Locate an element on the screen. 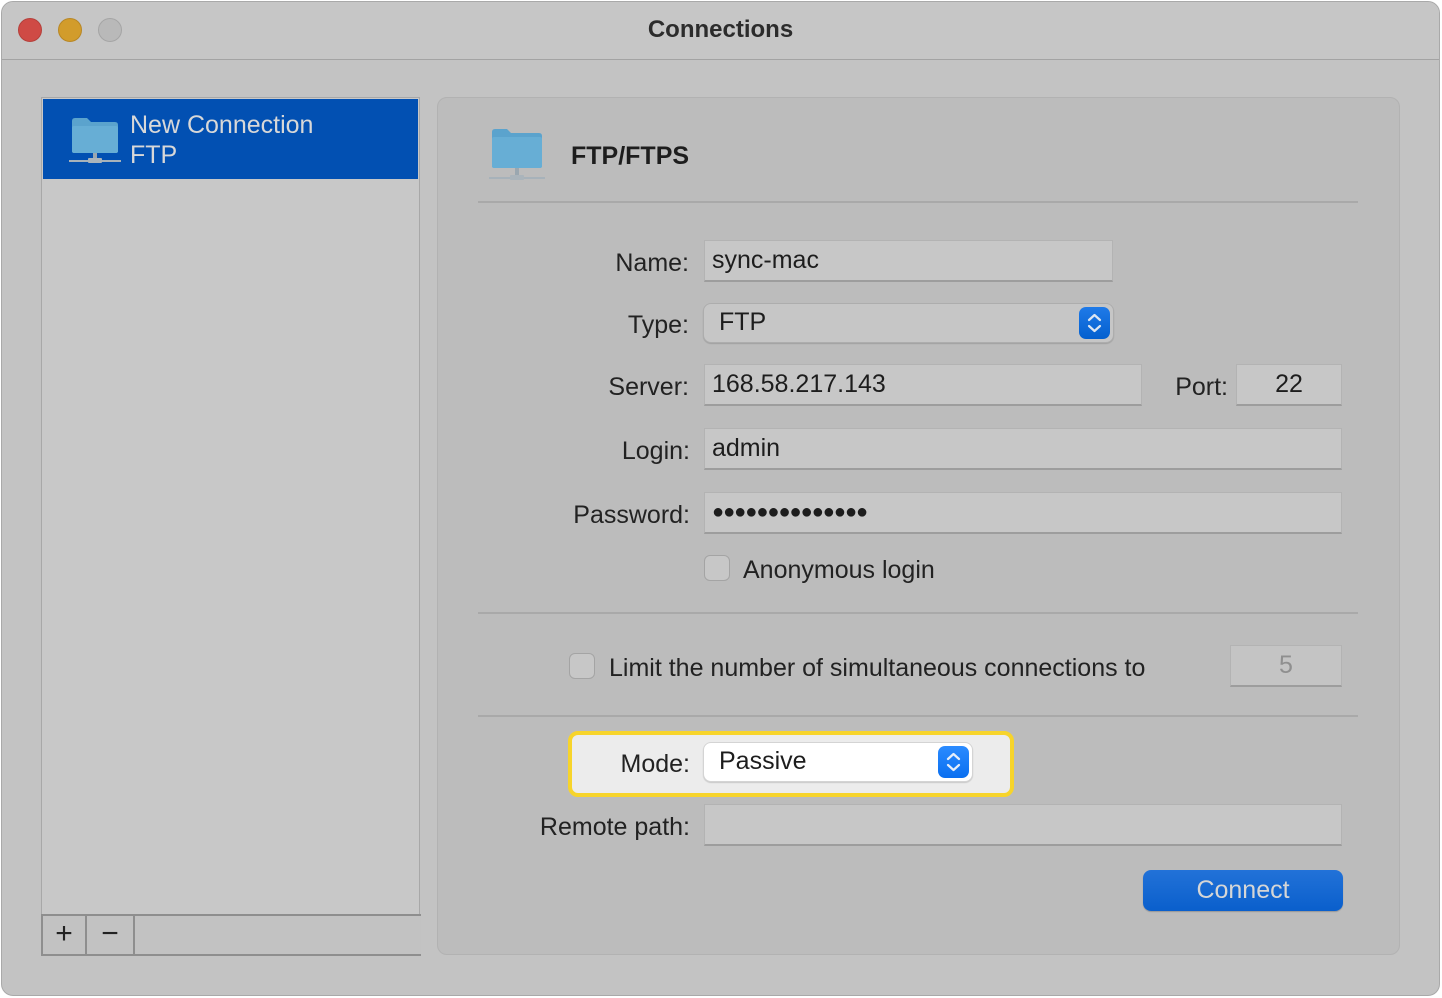 This screenshot has height=998, width=1442. connection-name: New Connection is located at coordinates (222, 125).